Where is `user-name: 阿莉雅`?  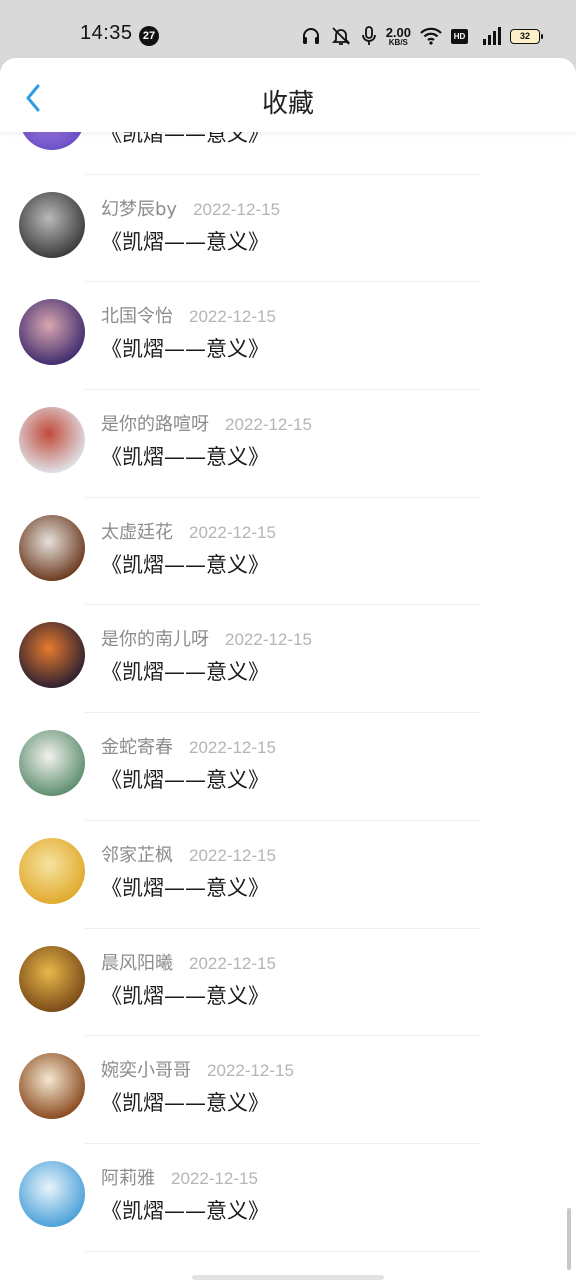 user-name: 阿莉雅 is located at coordinates (128, 1177).